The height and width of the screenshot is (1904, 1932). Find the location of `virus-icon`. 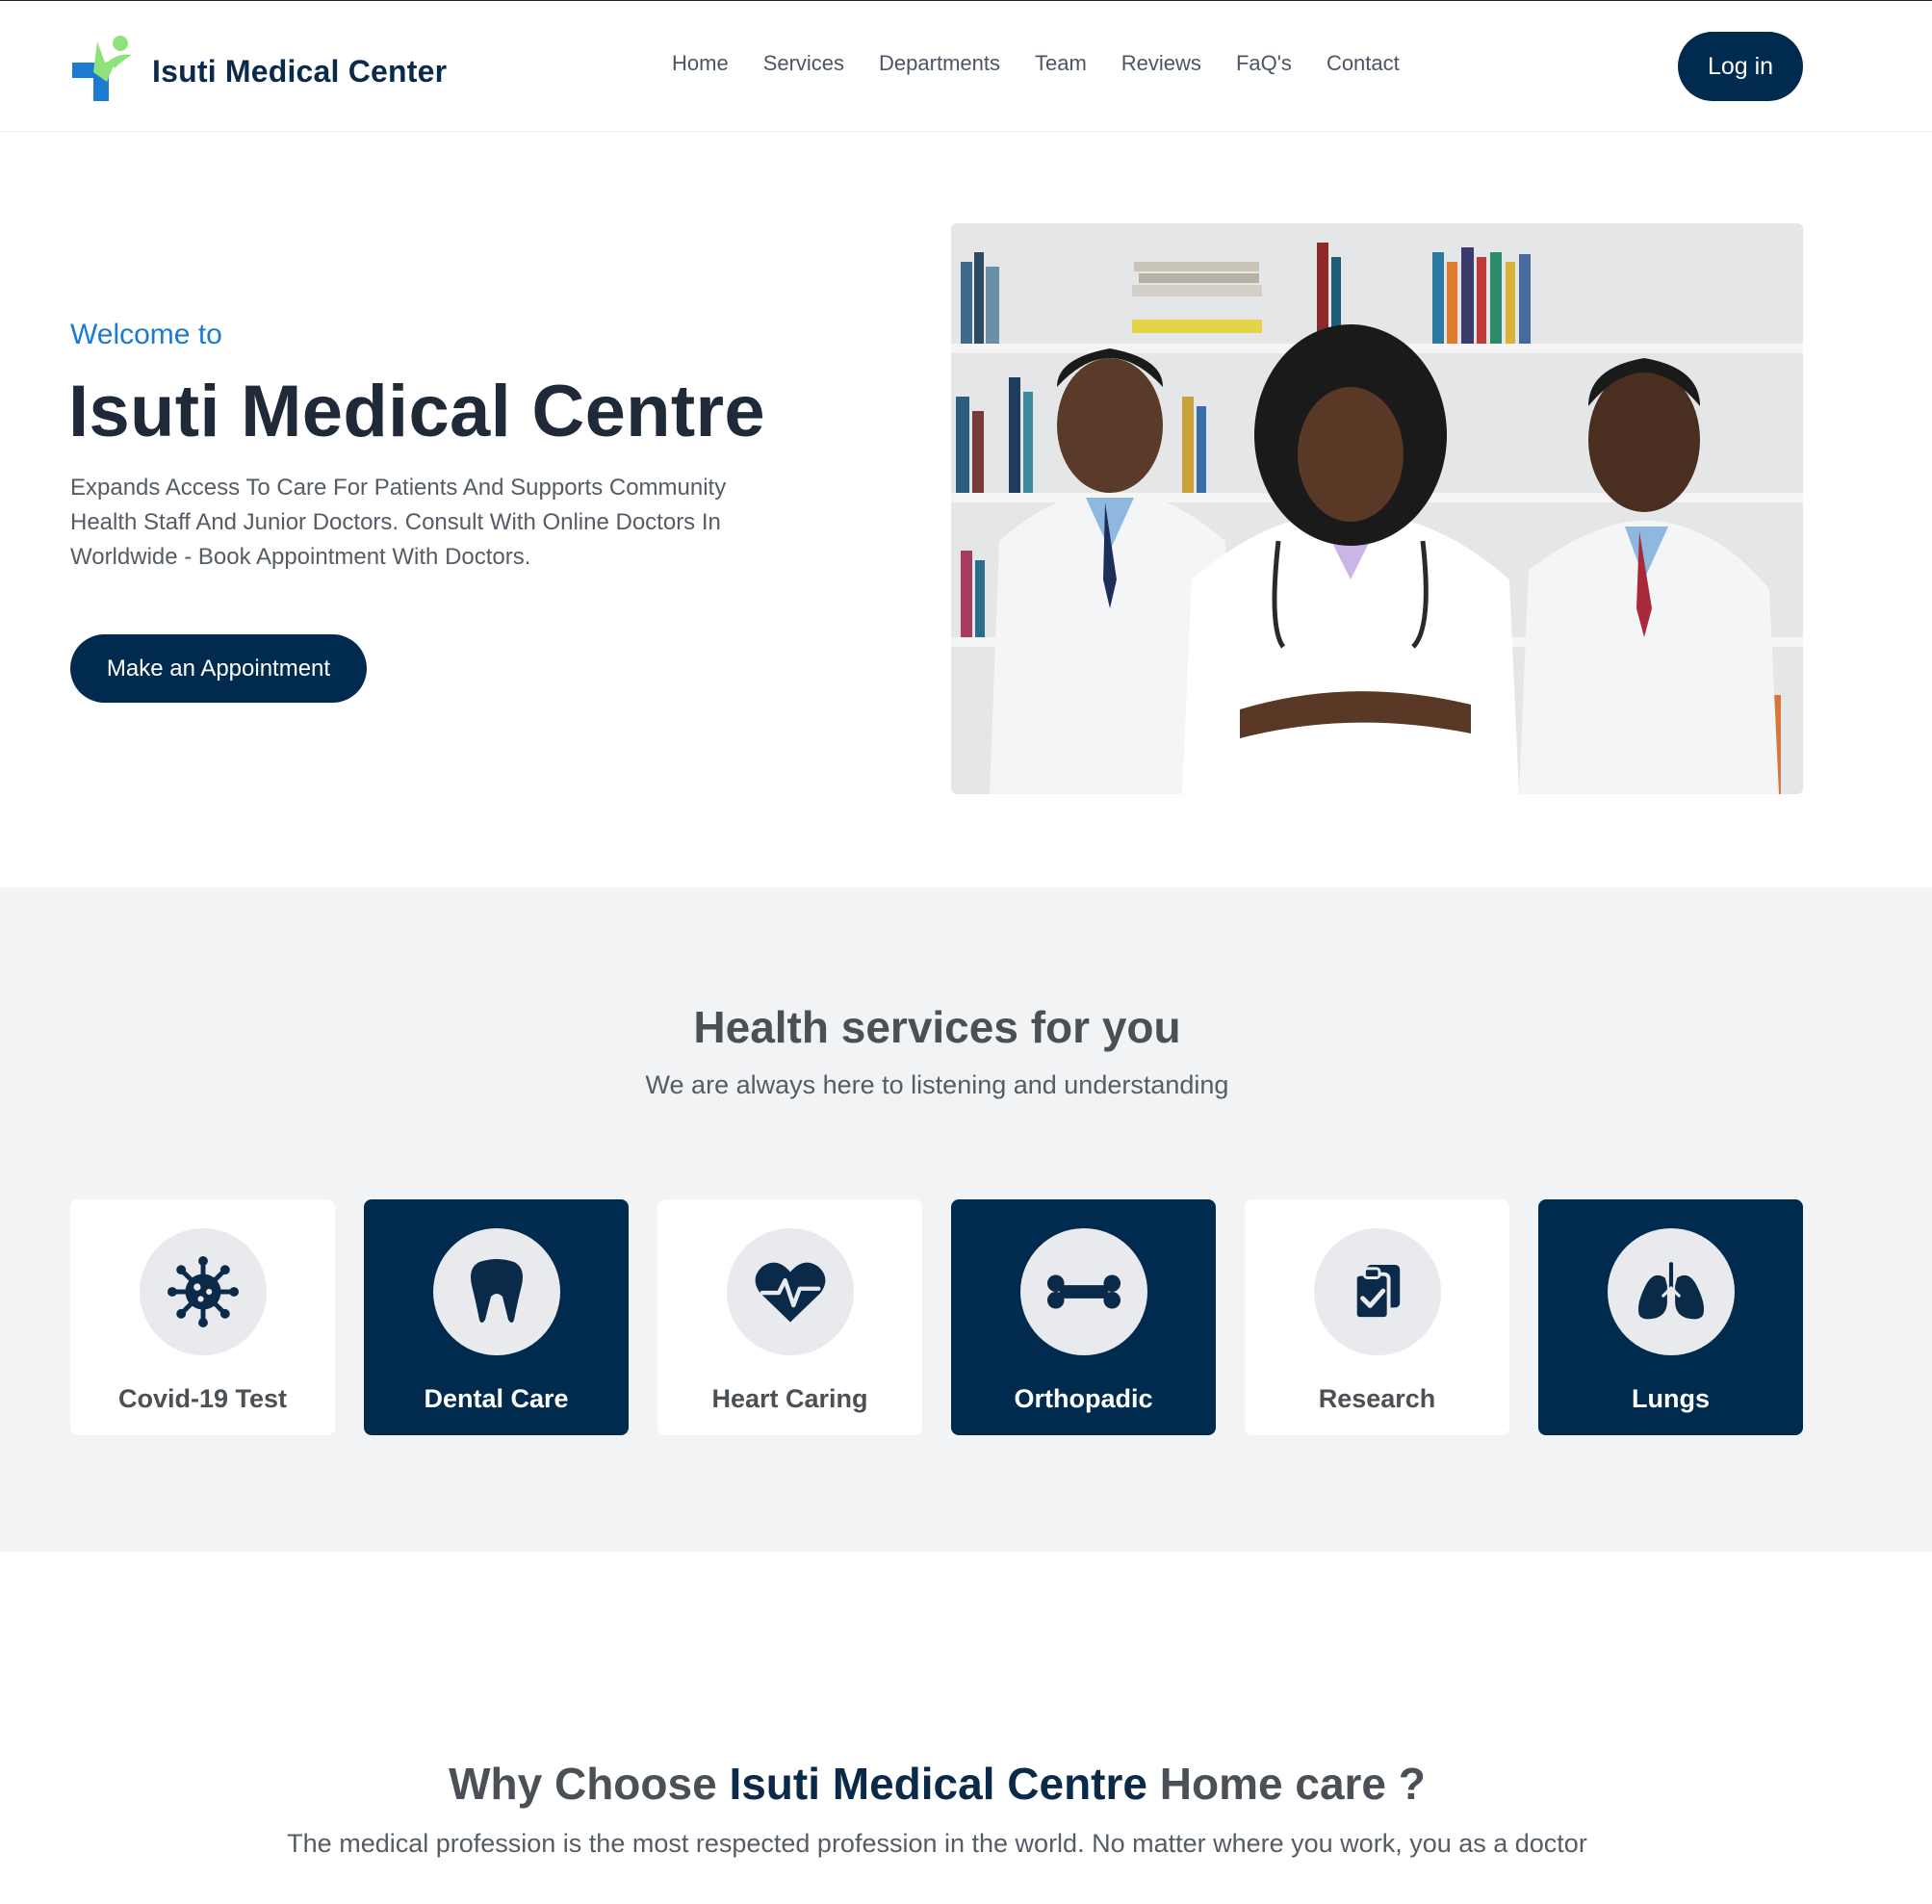

virus-icon is located at coordinates (204, 1292).